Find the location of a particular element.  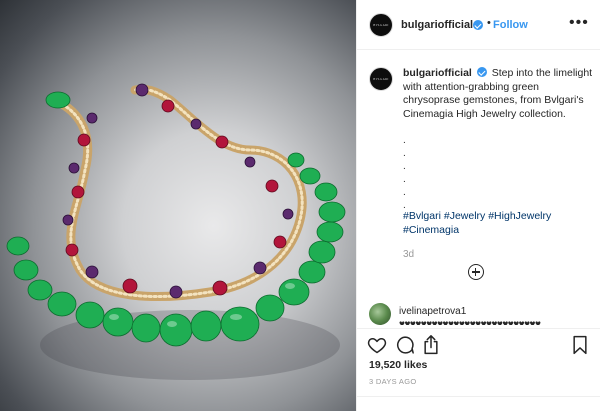

share-icon is located at coordinates (431, 345).